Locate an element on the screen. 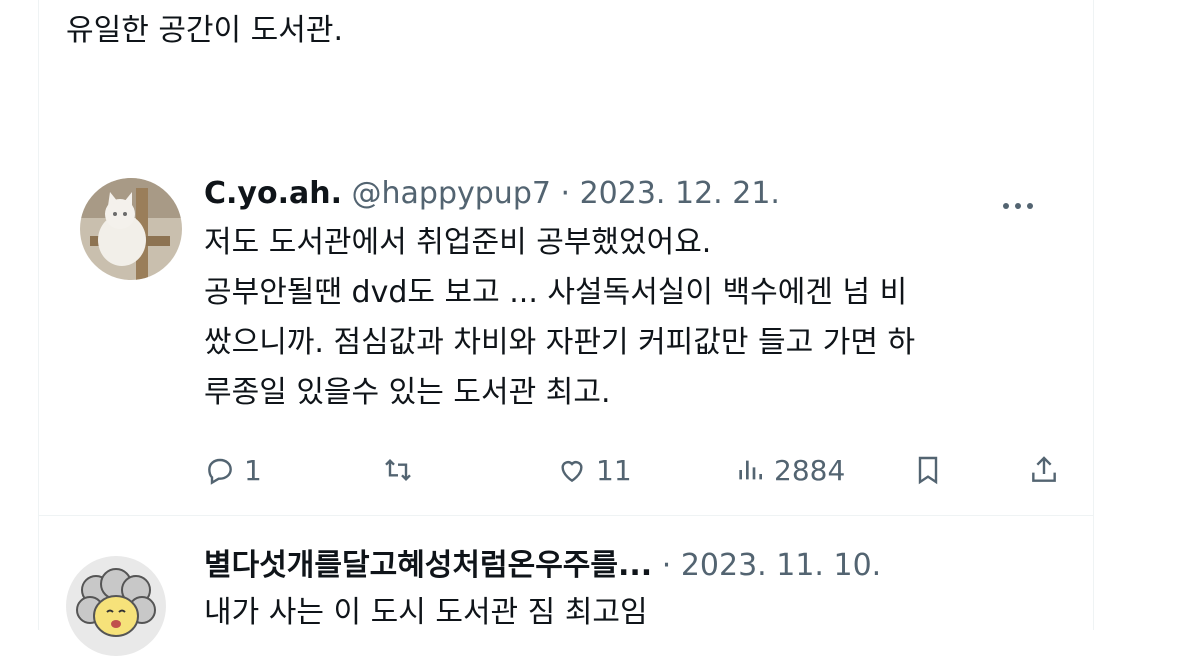  timeline-right-border is located at coordinates (1093, 315).